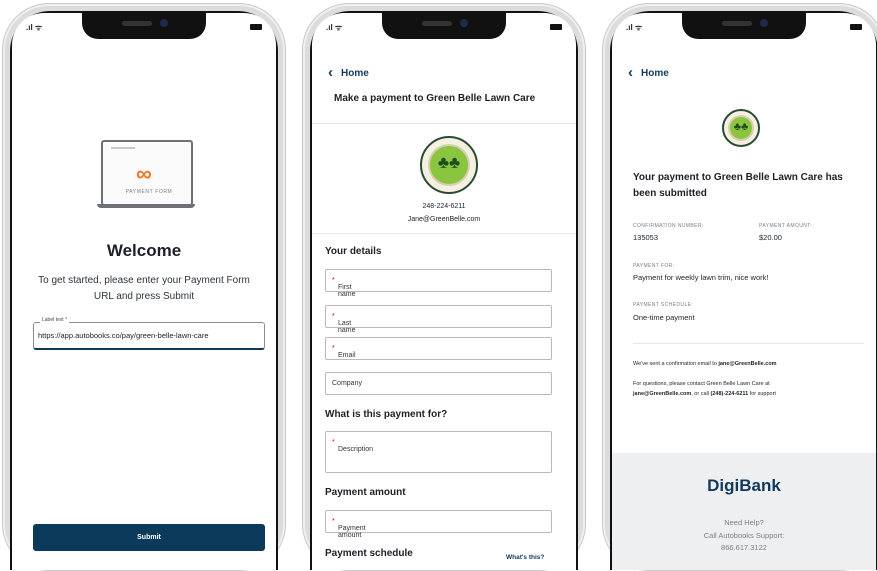 The width and height of the screenshot is (877, 571). I want to click on description-field: Description *, so click(438, 452).